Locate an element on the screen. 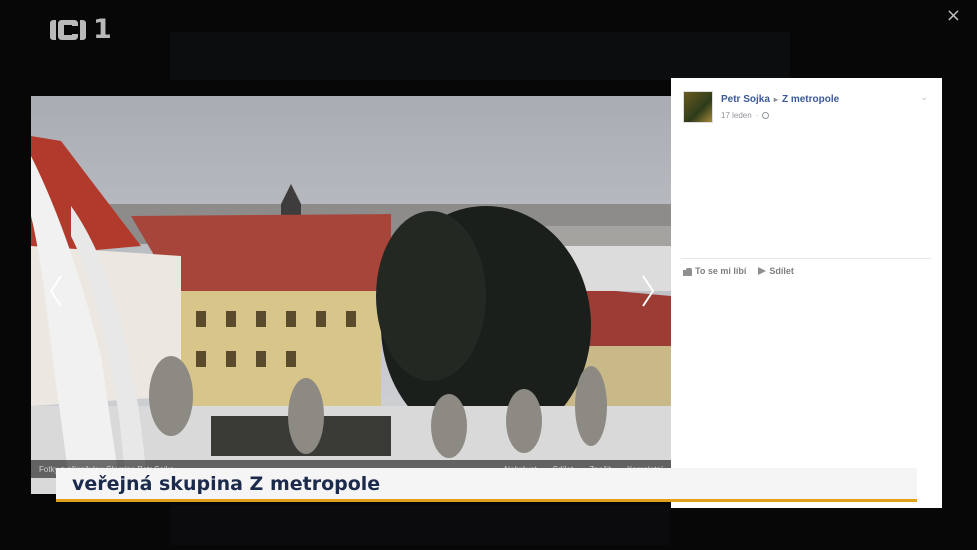 Image resolution: width=977 pixels, height=550 pixels. divider is located at coordinates (806, 258).